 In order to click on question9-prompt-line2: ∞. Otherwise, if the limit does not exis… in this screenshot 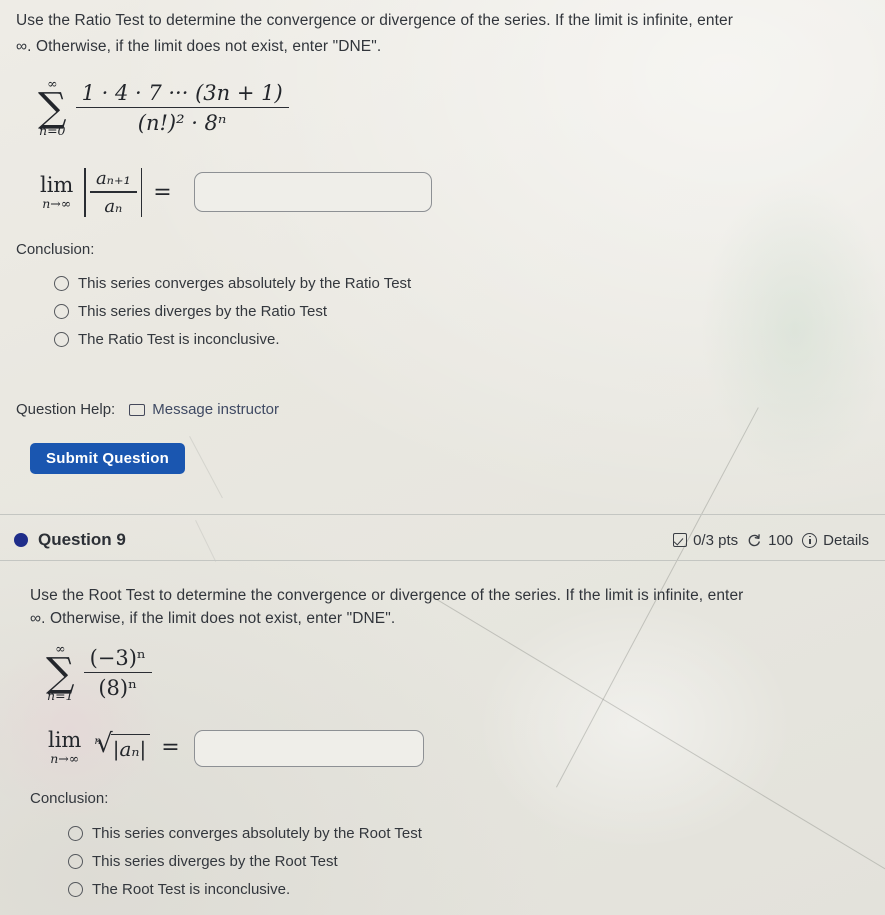, I will do `click(213, 618)`.